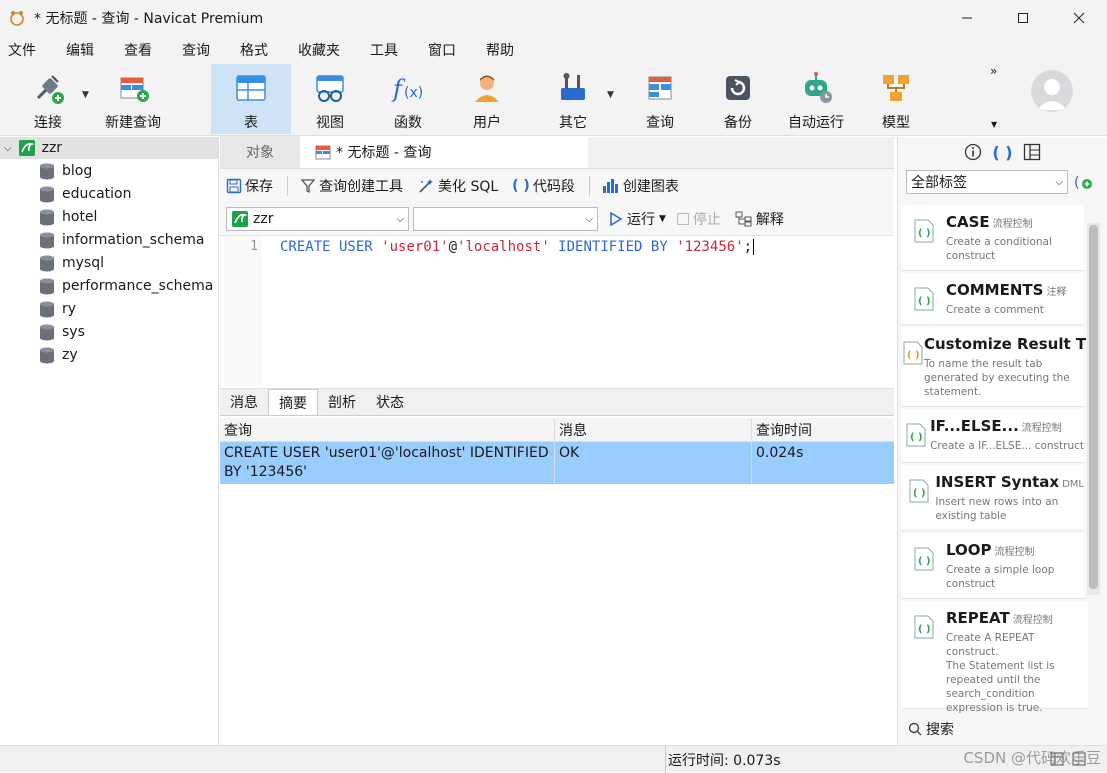  What do you see at coordinates (653, 429) in the screenshot?
I see `column-header-message: 消息` at bounding box center [653, 429].